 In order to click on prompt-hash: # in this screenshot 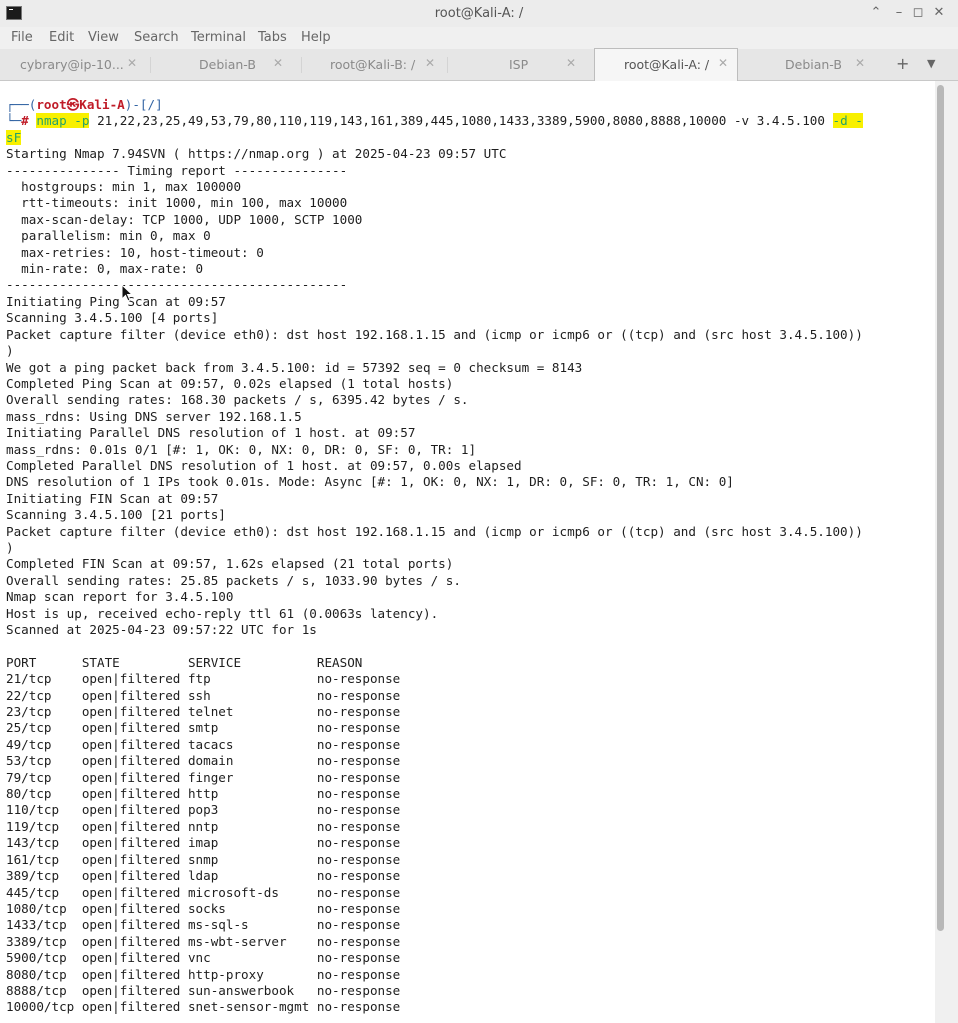, I will do `click(25, 121)`.